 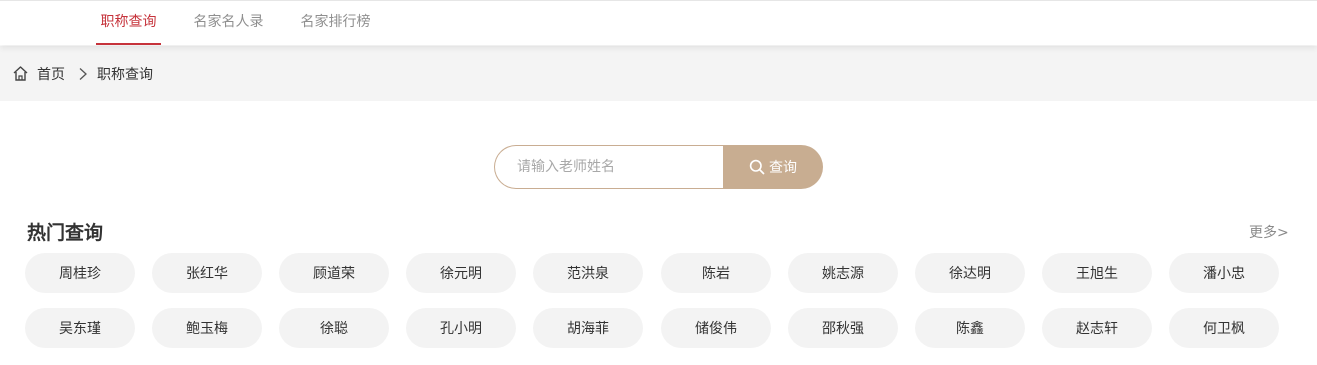 I want to click on hot-name-chip: 吴东瑾, so click(x=80, y=328).